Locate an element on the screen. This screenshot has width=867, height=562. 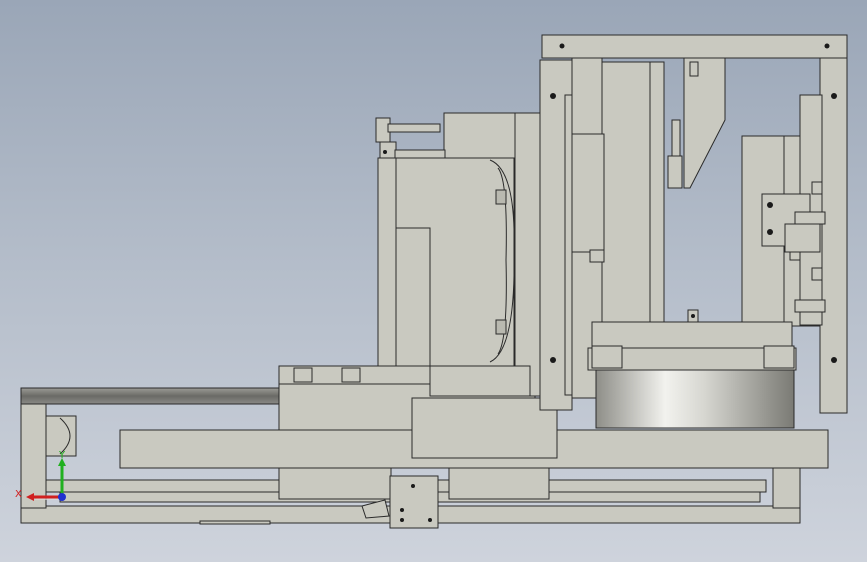
z-axis-dot is located at coordinates (62, 497).